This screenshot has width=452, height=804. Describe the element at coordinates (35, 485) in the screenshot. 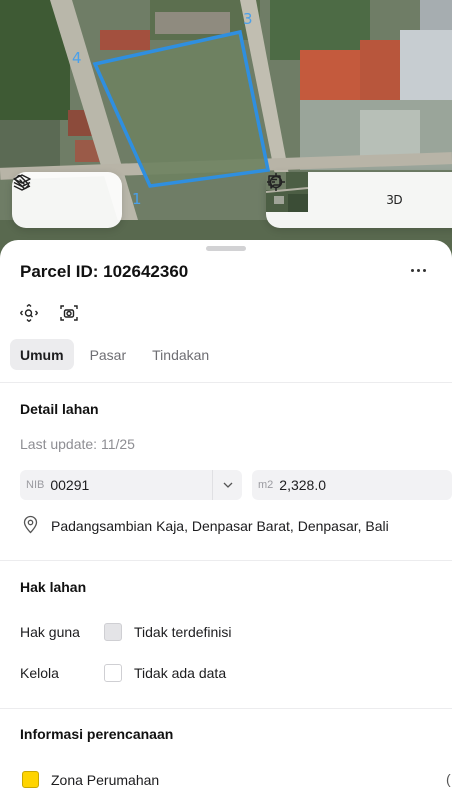

I see `nib-prefix: NIB` at that location.